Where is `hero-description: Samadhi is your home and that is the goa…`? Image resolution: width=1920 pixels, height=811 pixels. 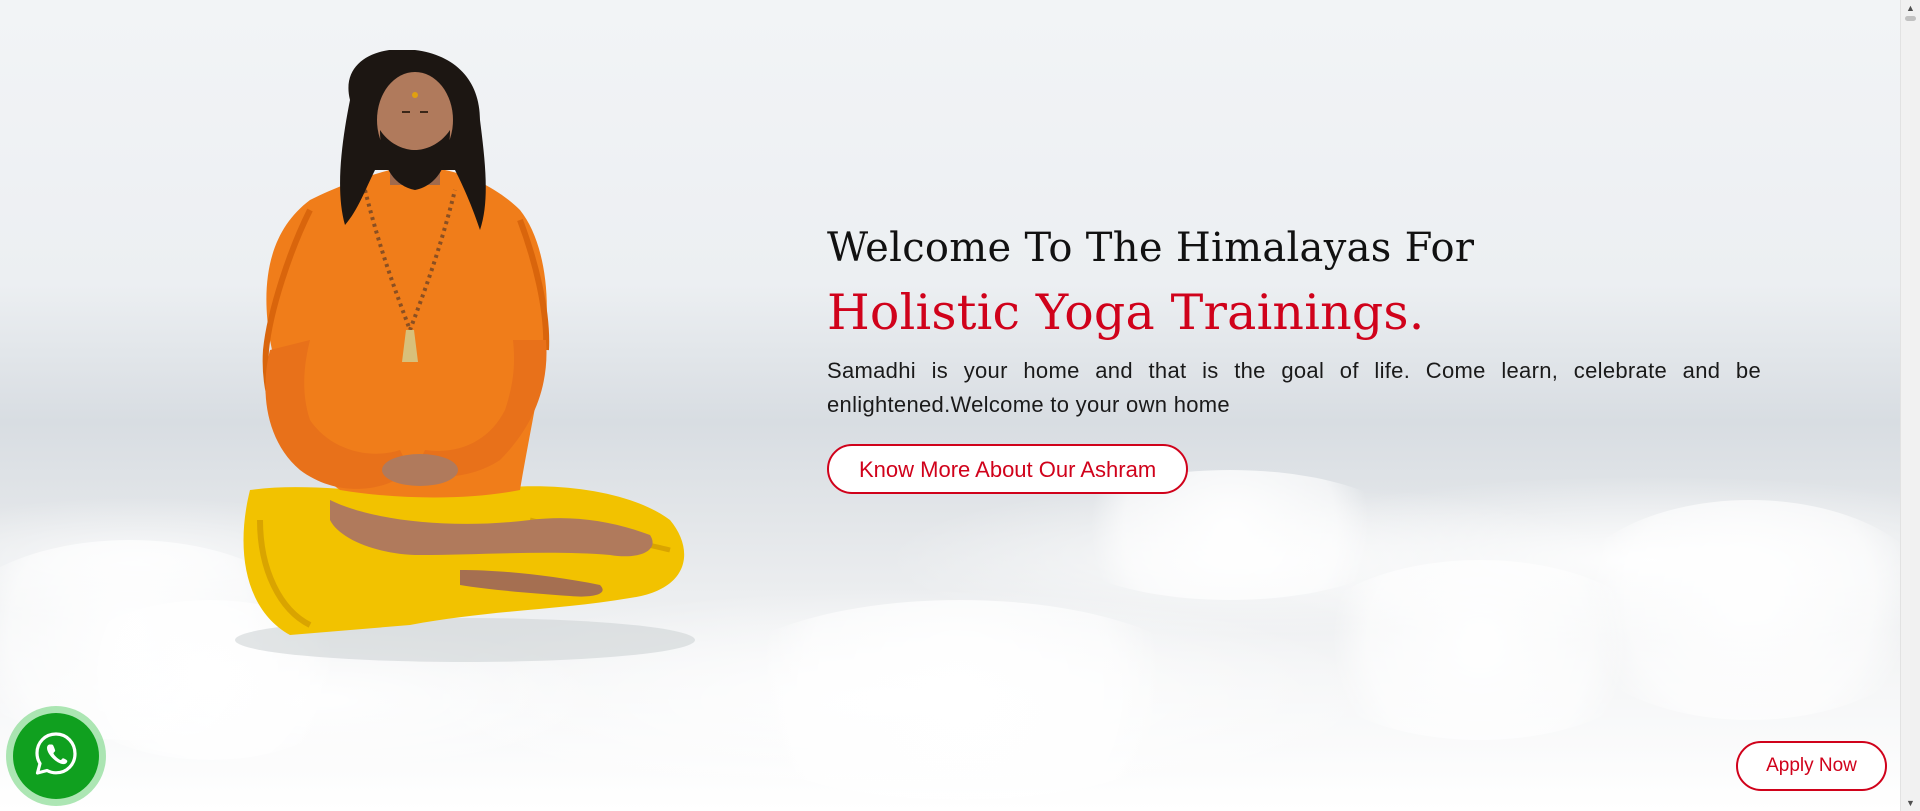 hero-description: Samadhi is your home and that is the goa… is located at coordinates (1294, 387).